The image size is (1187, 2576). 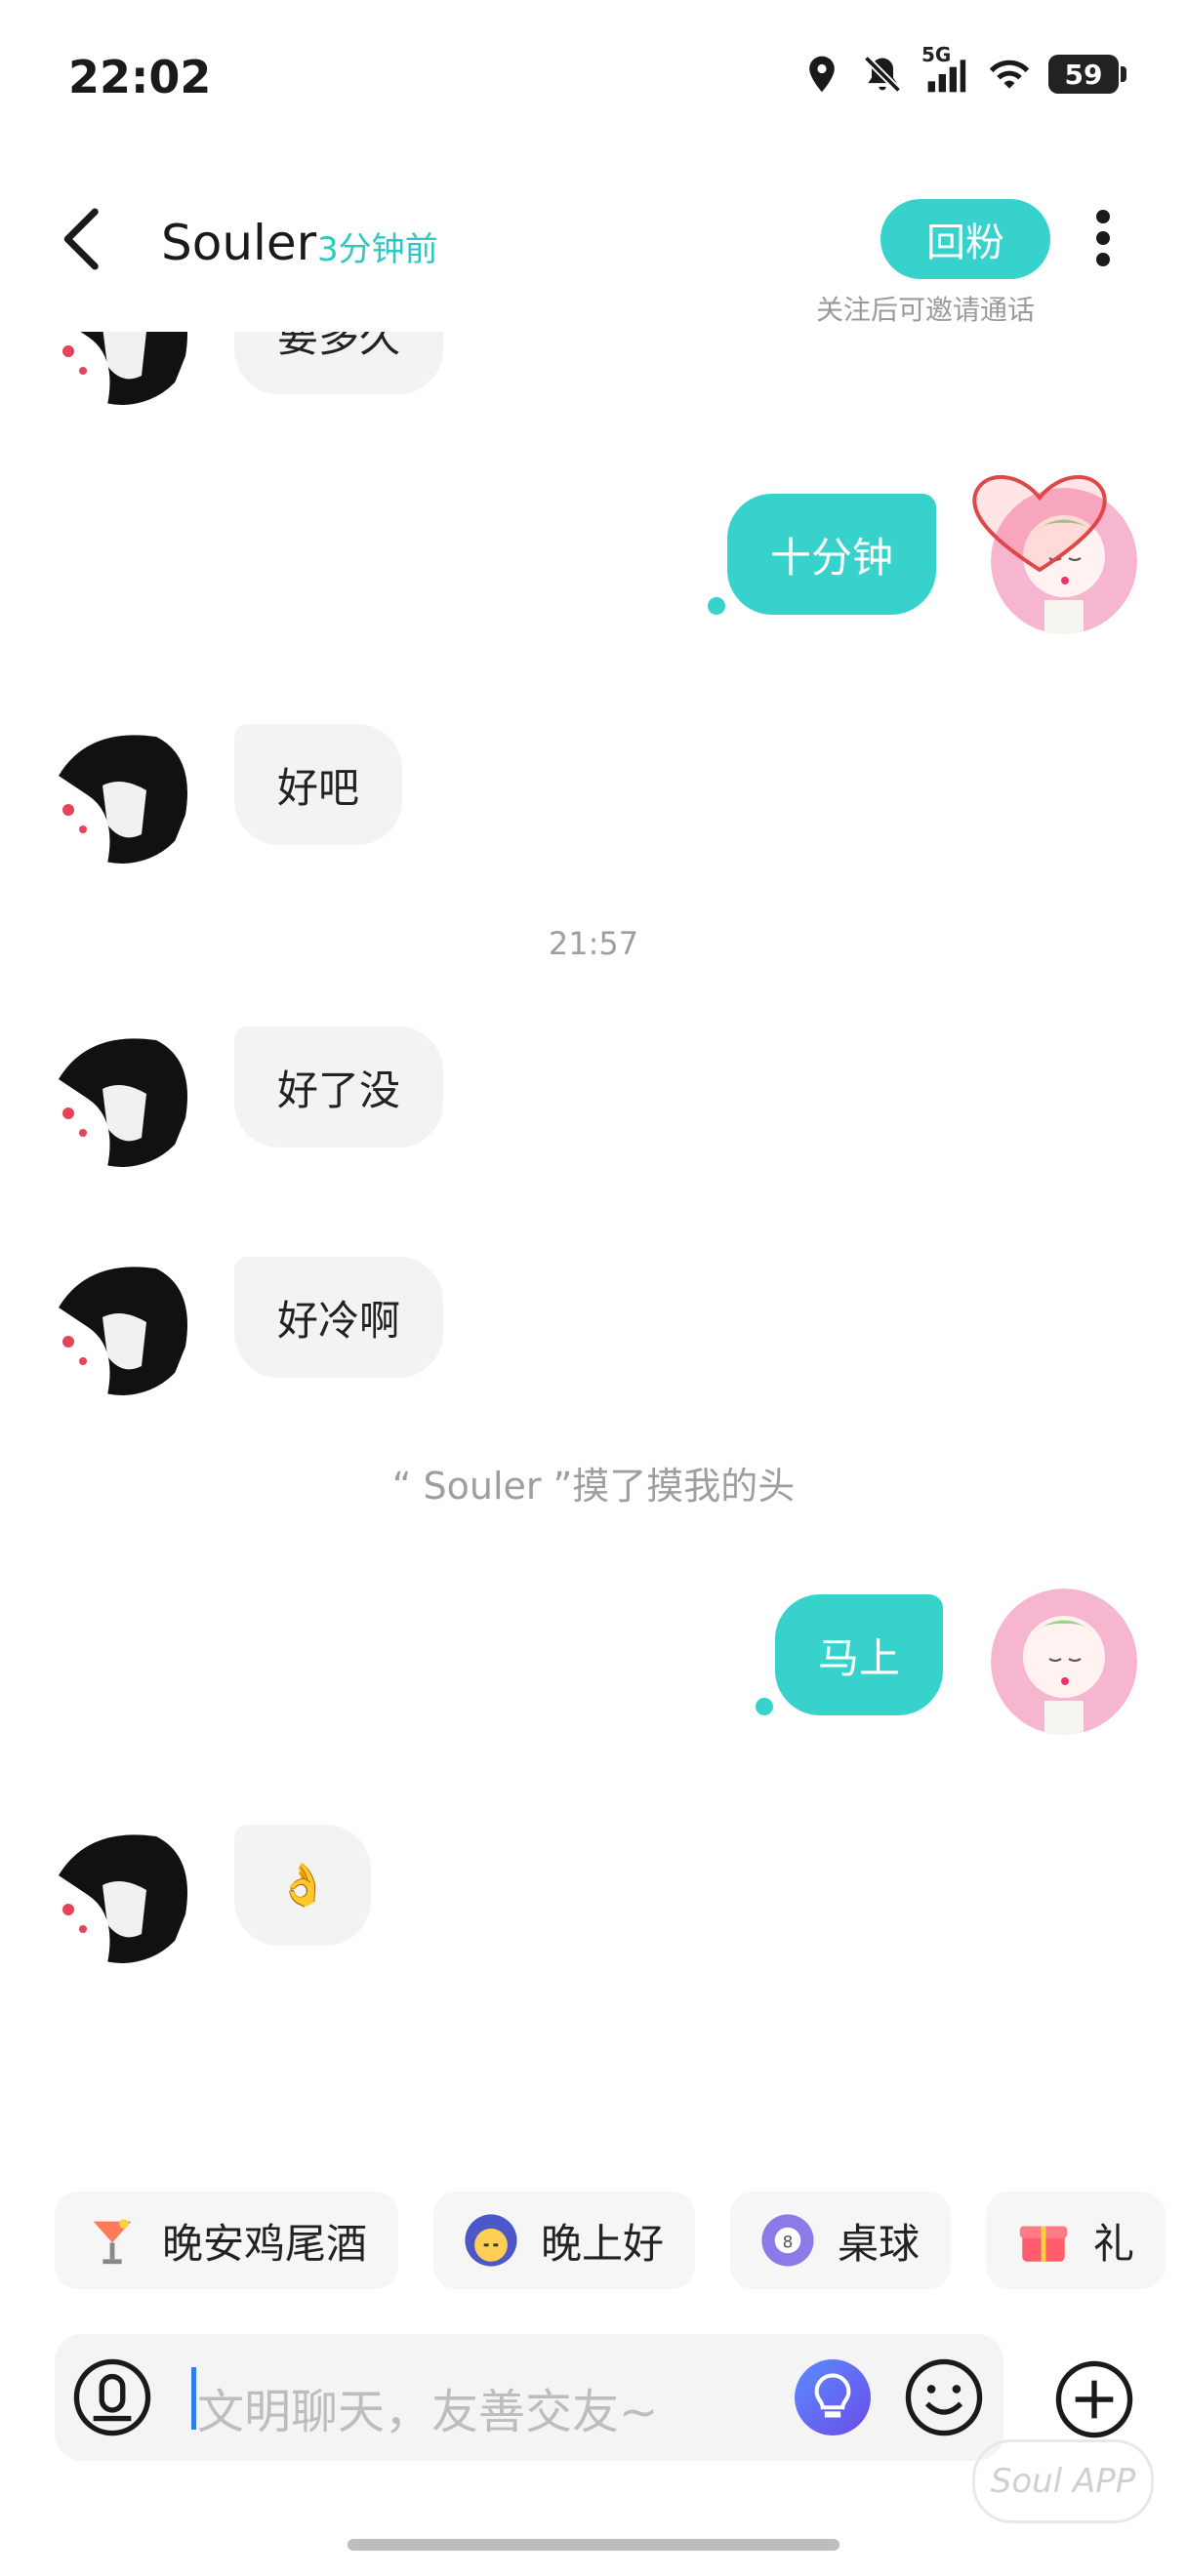 I want to click on home-indicator, so click(x=593, y=2545).